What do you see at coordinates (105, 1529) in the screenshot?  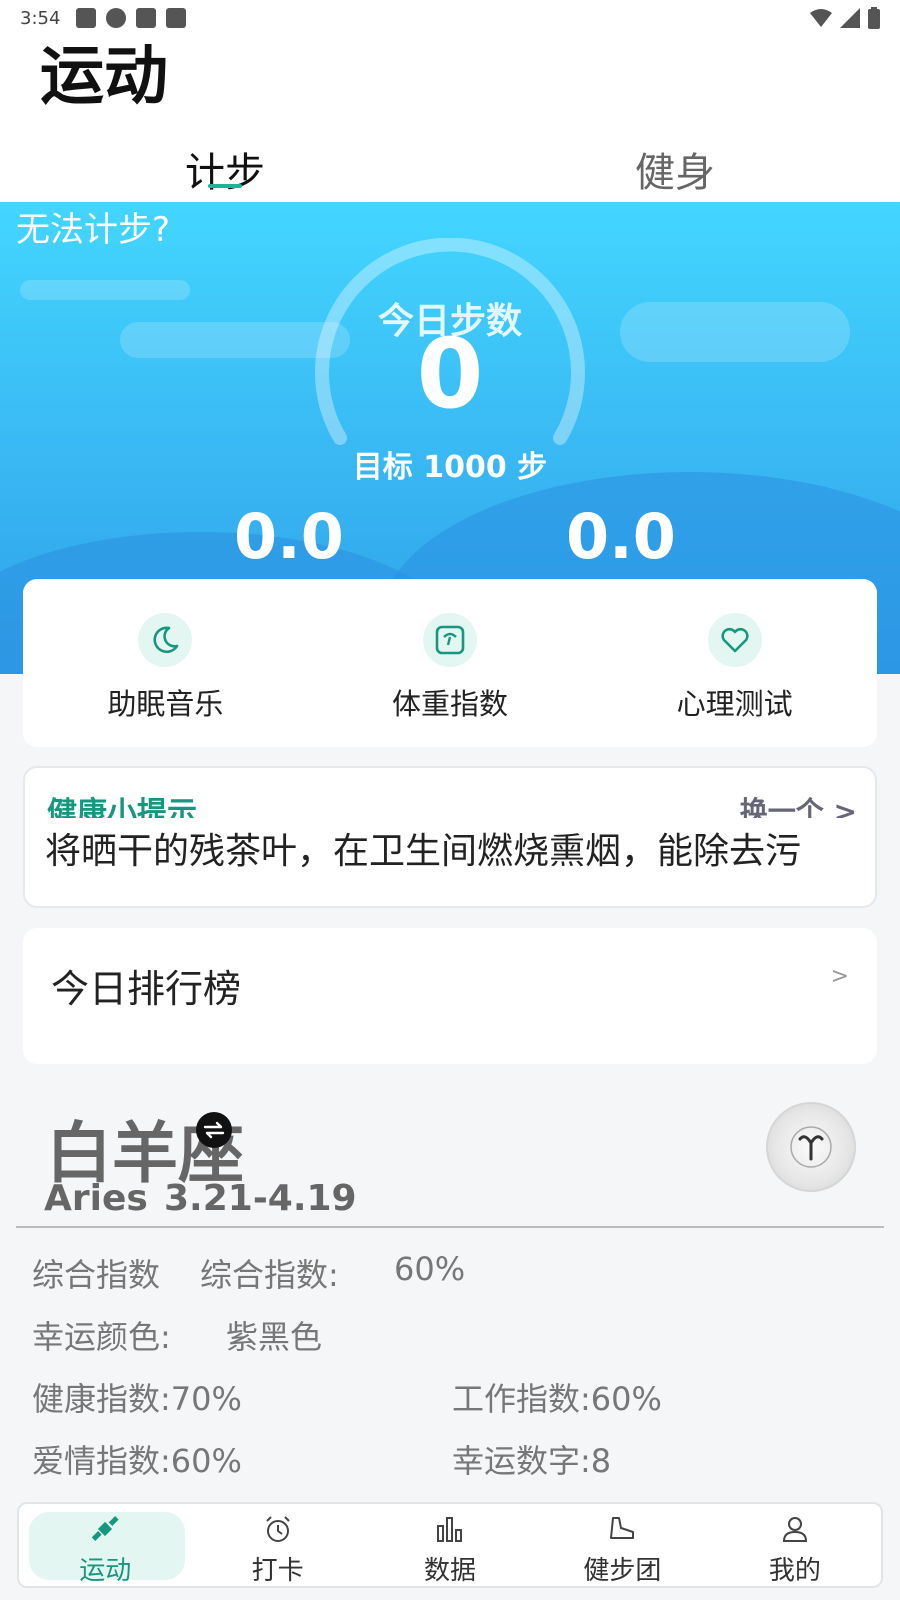 I see `satellite-icon` at bounding box center [105, 1529].